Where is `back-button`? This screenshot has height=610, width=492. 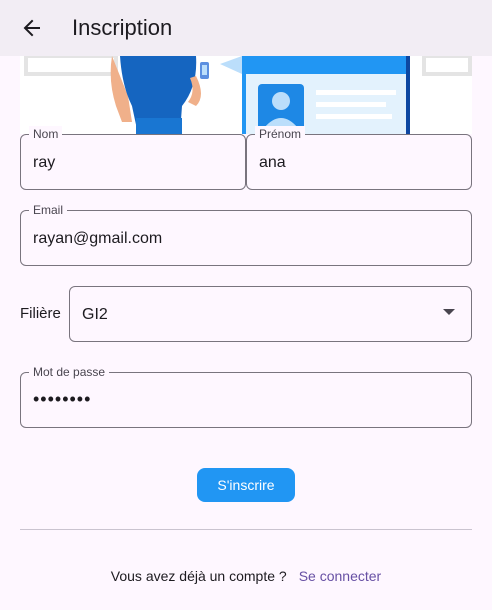
back-button is located at coordinates (32, 28).